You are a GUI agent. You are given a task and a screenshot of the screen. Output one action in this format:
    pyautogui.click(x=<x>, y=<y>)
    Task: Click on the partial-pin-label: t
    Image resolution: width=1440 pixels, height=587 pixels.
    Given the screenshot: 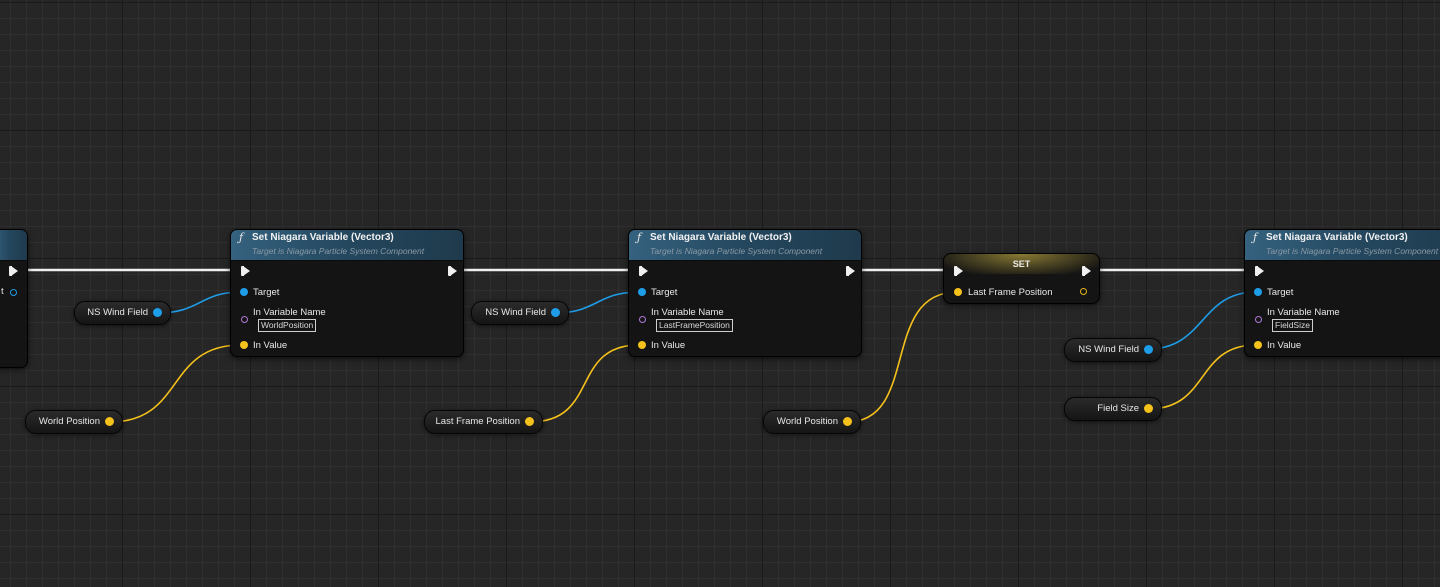 What is the action you would take?
    pyautogui.click(x=2, y=291)
    